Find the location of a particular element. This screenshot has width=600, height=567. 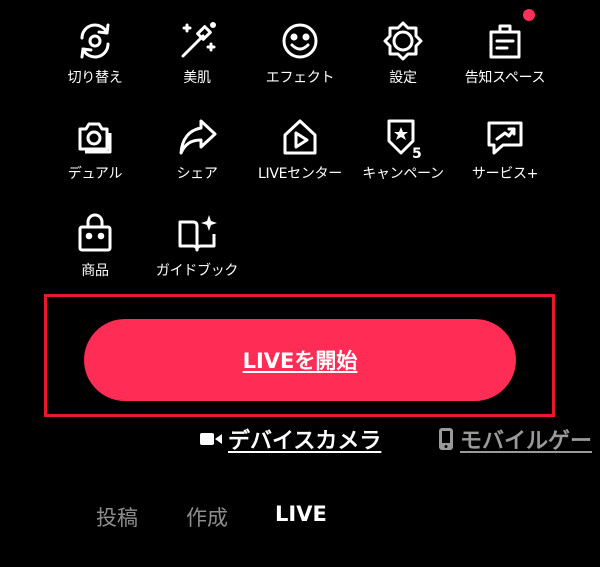

service-chat-icon is located at coordinates (505, 137).